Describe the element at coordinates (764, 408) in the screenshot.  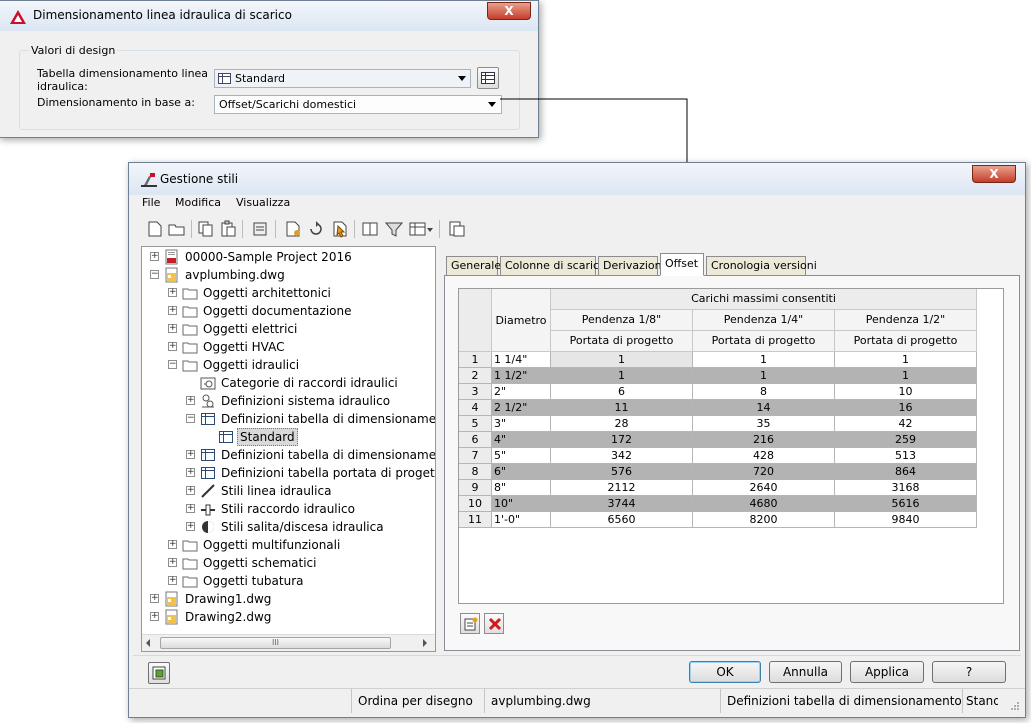
I see `grid-cell-slope-2: 14` at that location.